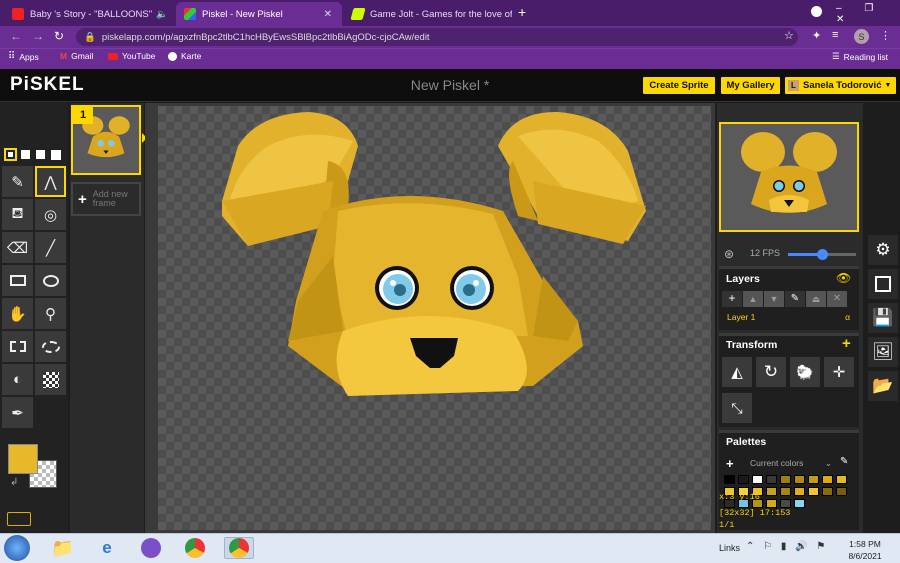 The height and width of the screenshot is (563, 900). What do you see at coordinates (732, 299) in the screenshot?
I see `add-layer-icon: +` at bounding box center [732, 299].